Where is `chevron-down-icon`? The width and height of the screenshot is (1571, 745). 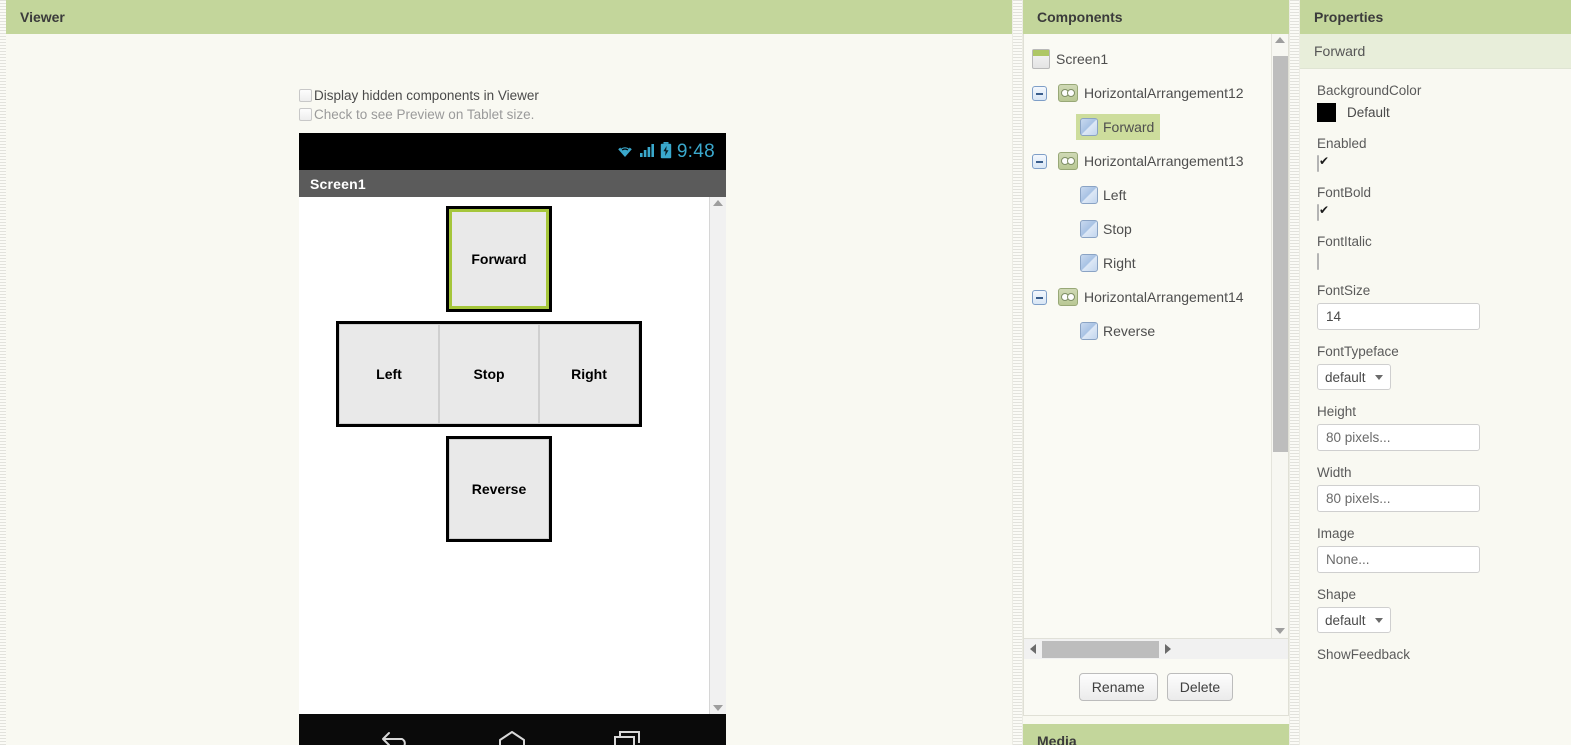 chevron-down-icon is located at coordinates (1378, 620).